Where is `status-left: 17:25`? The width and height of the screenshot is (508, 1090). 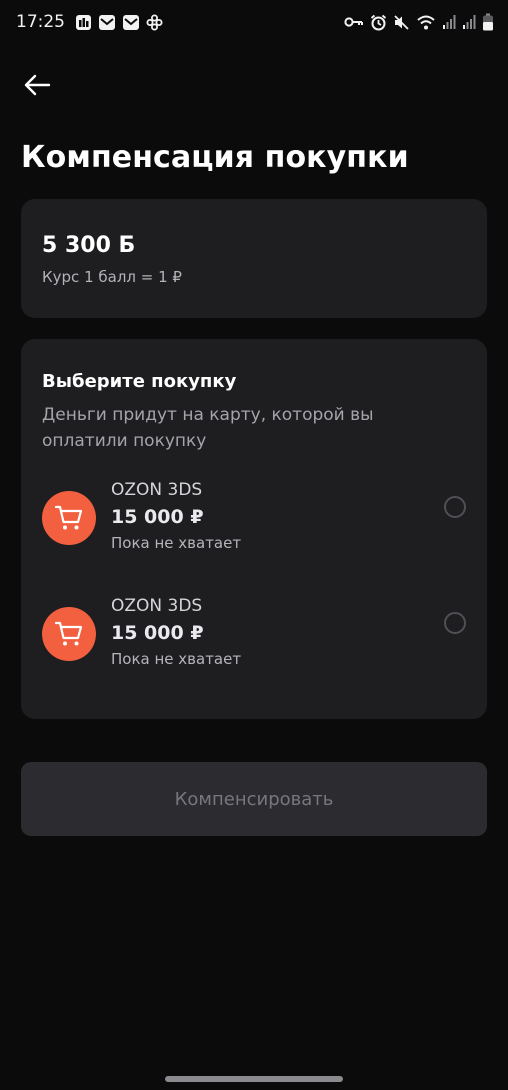 status-left: 17:25 is located at coordinates (89, 22).